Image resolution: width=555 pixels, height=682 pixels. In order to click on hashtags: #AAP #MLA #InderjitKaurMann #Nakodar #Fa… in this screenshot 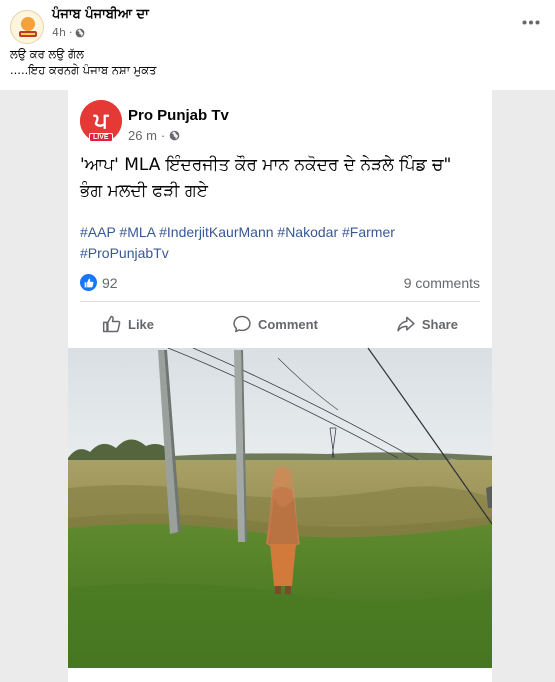, I will do `click(281, 243)`.